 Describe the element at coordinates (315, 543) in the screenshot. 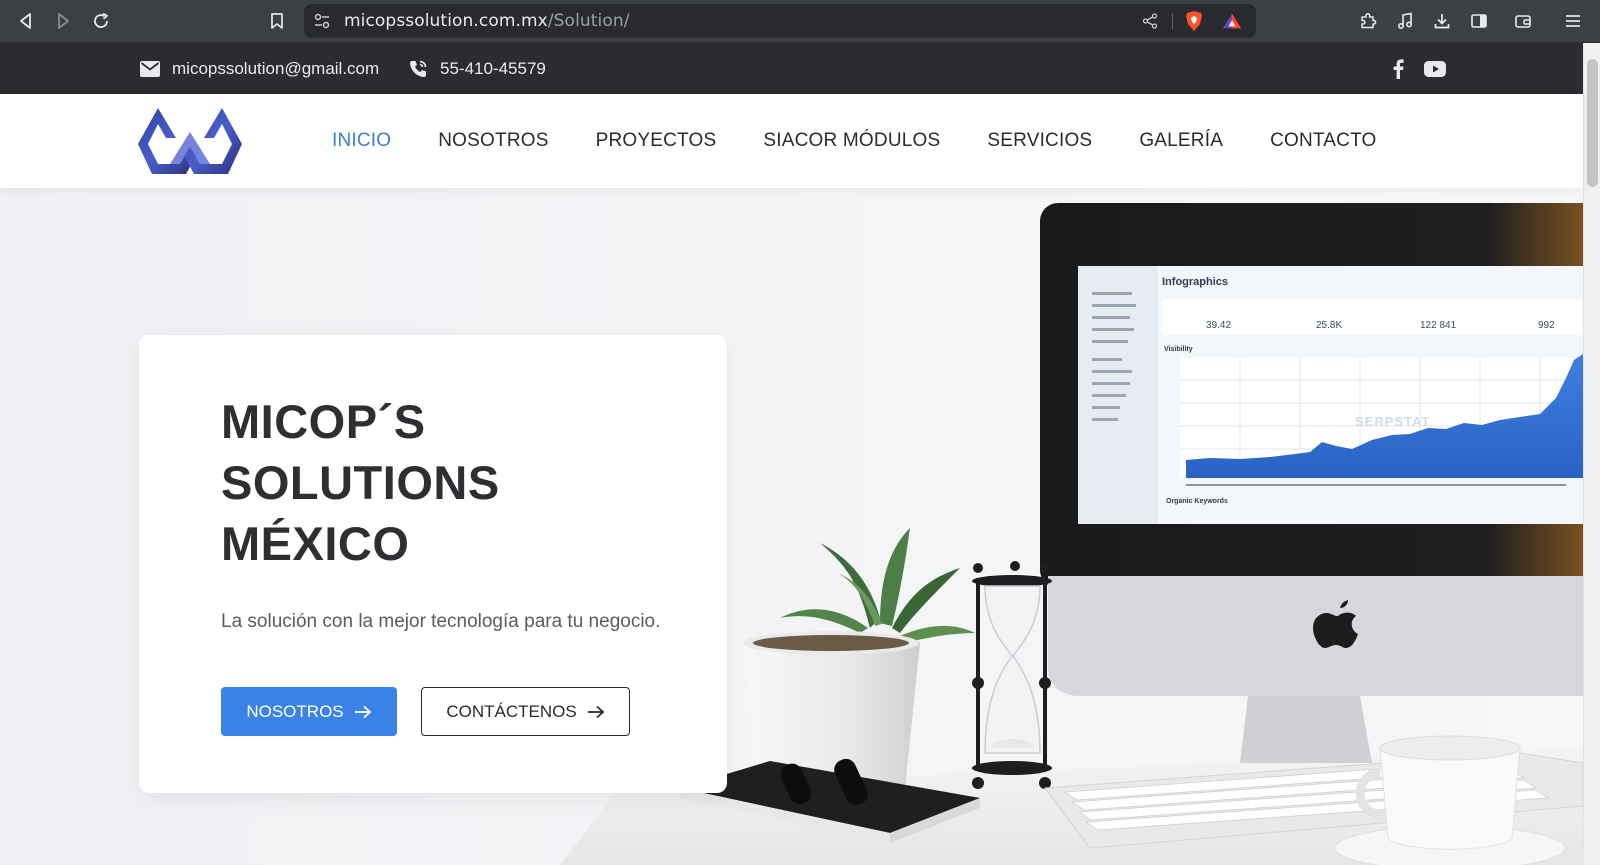

I see `hero-title-line-3: MÉXICO` at that location.